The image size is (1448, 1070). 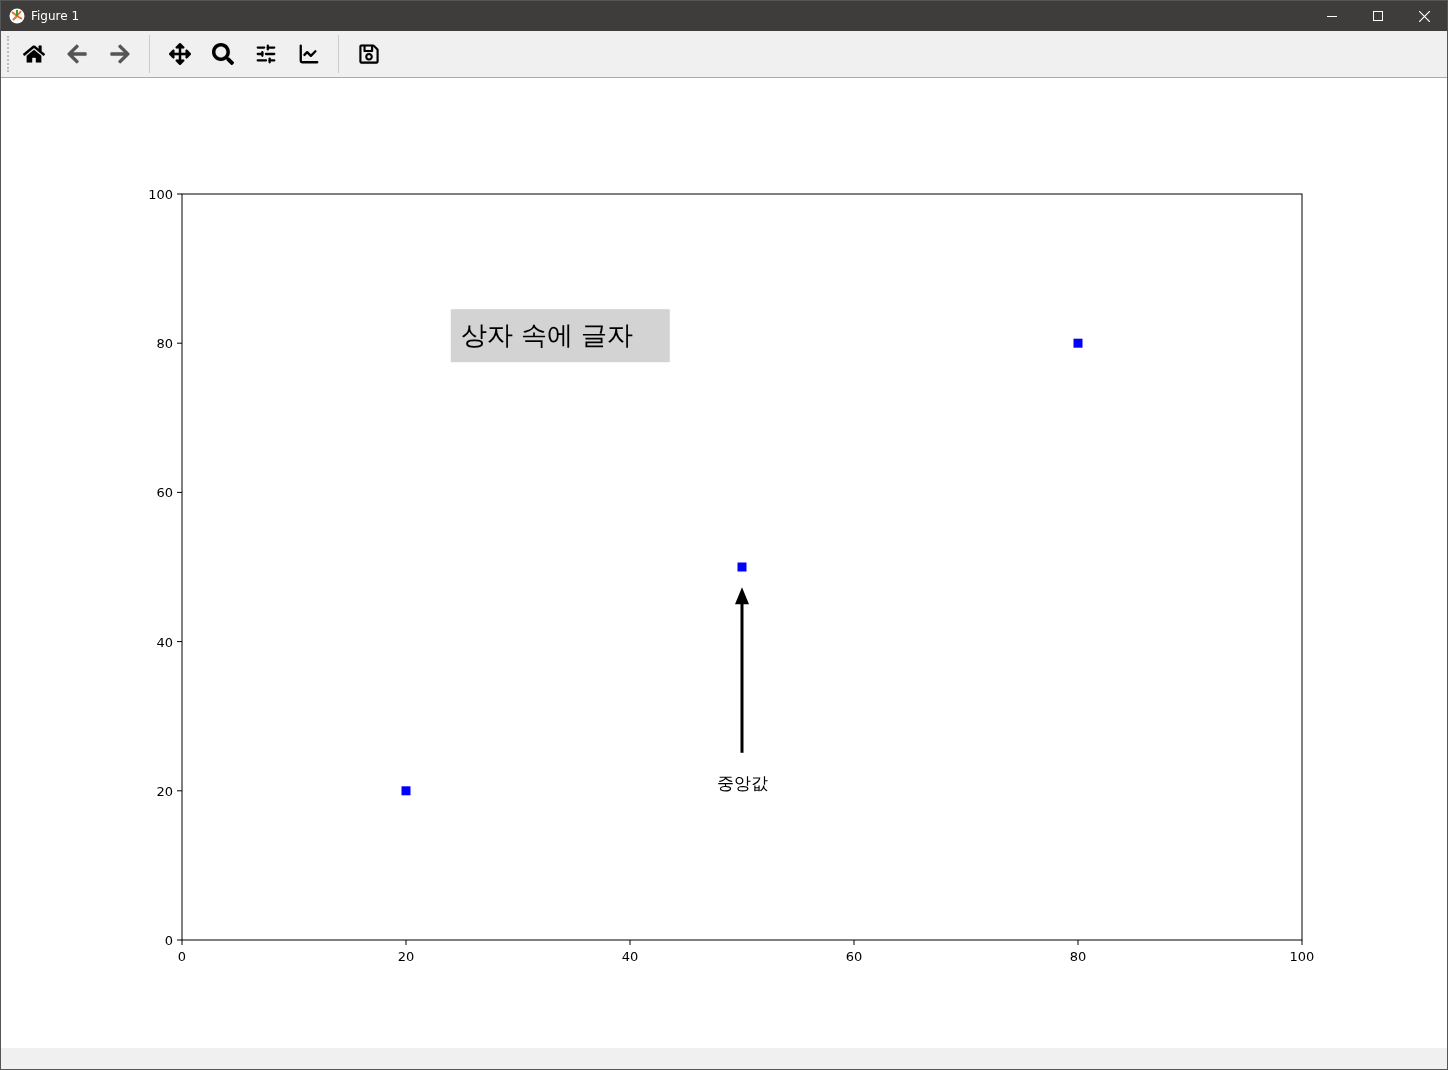 What do you see at coordinates (1302, 956) in the screenshot?
I see `x-tick-label: 100` at bounding box center [1302, 956].